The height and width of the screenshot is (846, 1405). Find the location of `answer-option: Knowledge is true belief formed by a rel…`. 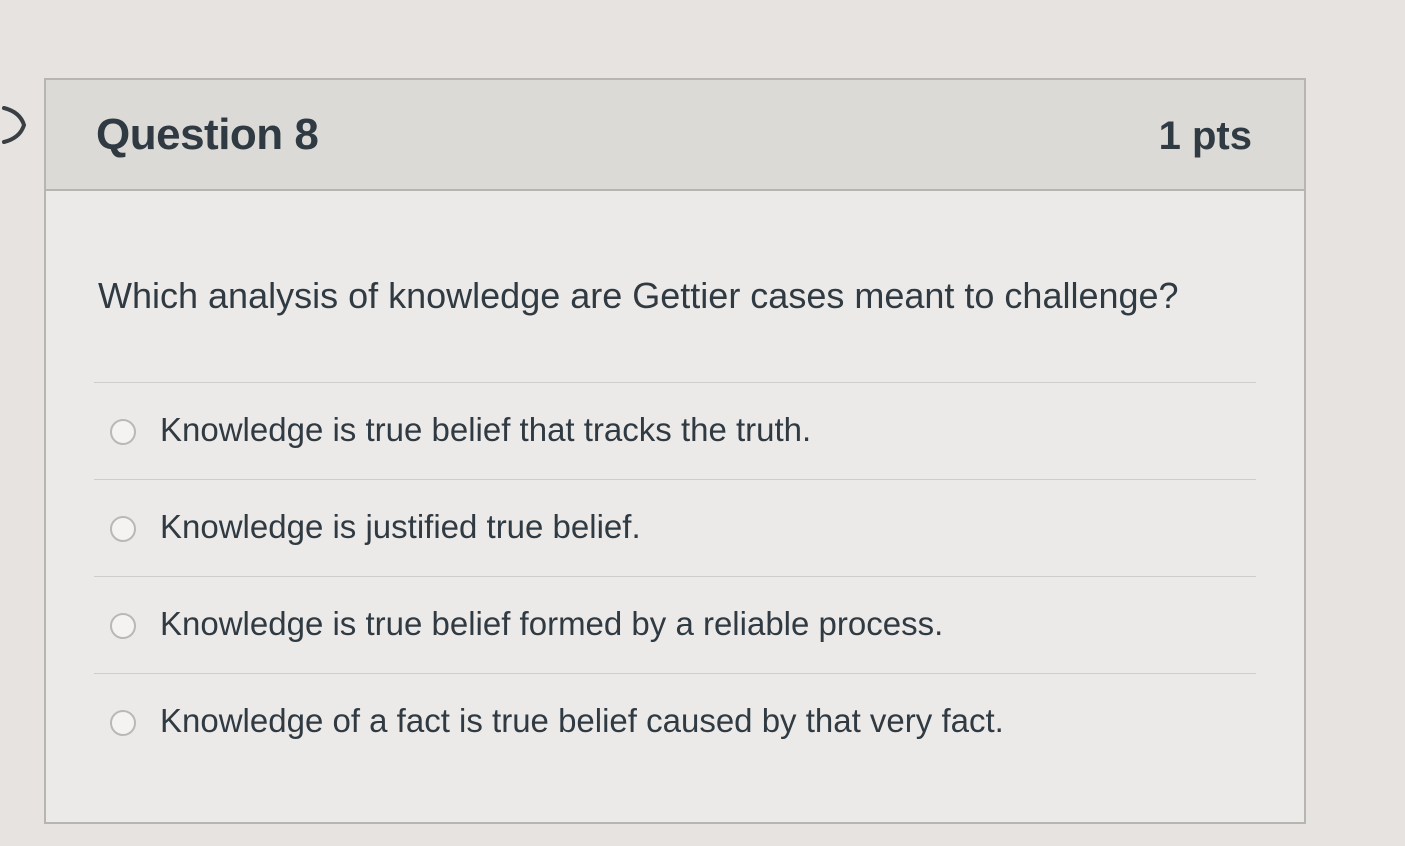

answer-option: Knowledge is true belief formed by a rel… is located at coordinates (675, 624).